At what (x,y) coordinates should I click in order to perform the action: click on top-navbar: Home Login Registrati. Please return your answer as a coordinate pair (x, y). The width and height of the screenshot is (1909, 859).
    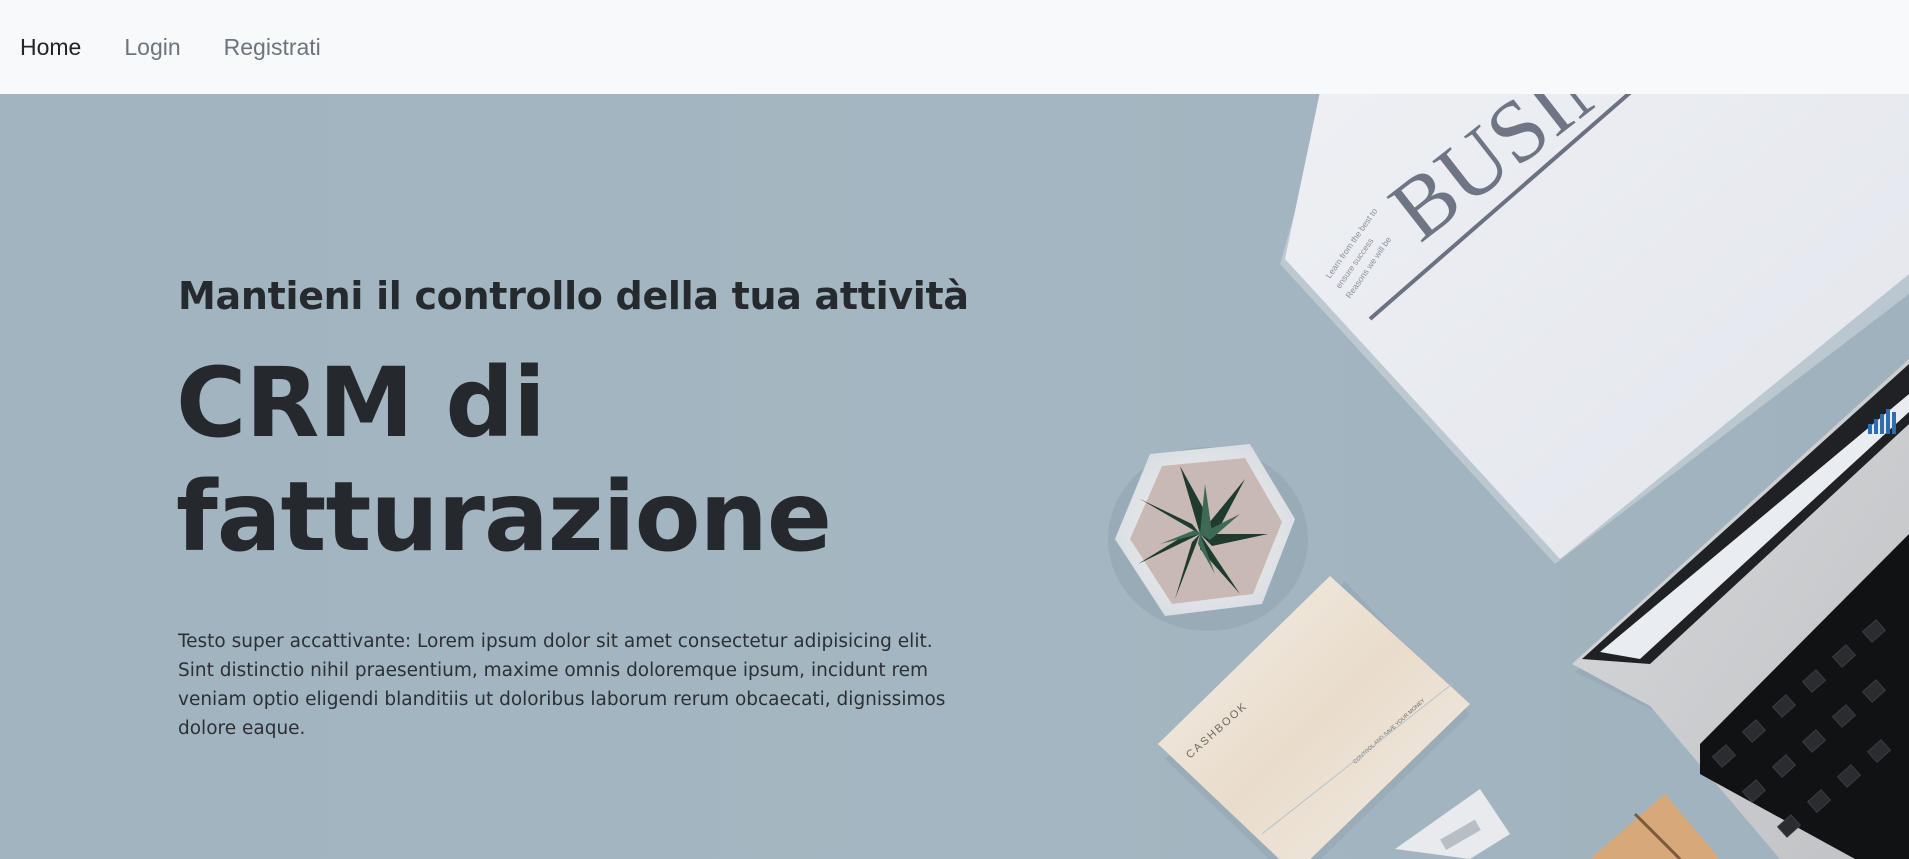
    Looking at the image, I should click on (954, 47).